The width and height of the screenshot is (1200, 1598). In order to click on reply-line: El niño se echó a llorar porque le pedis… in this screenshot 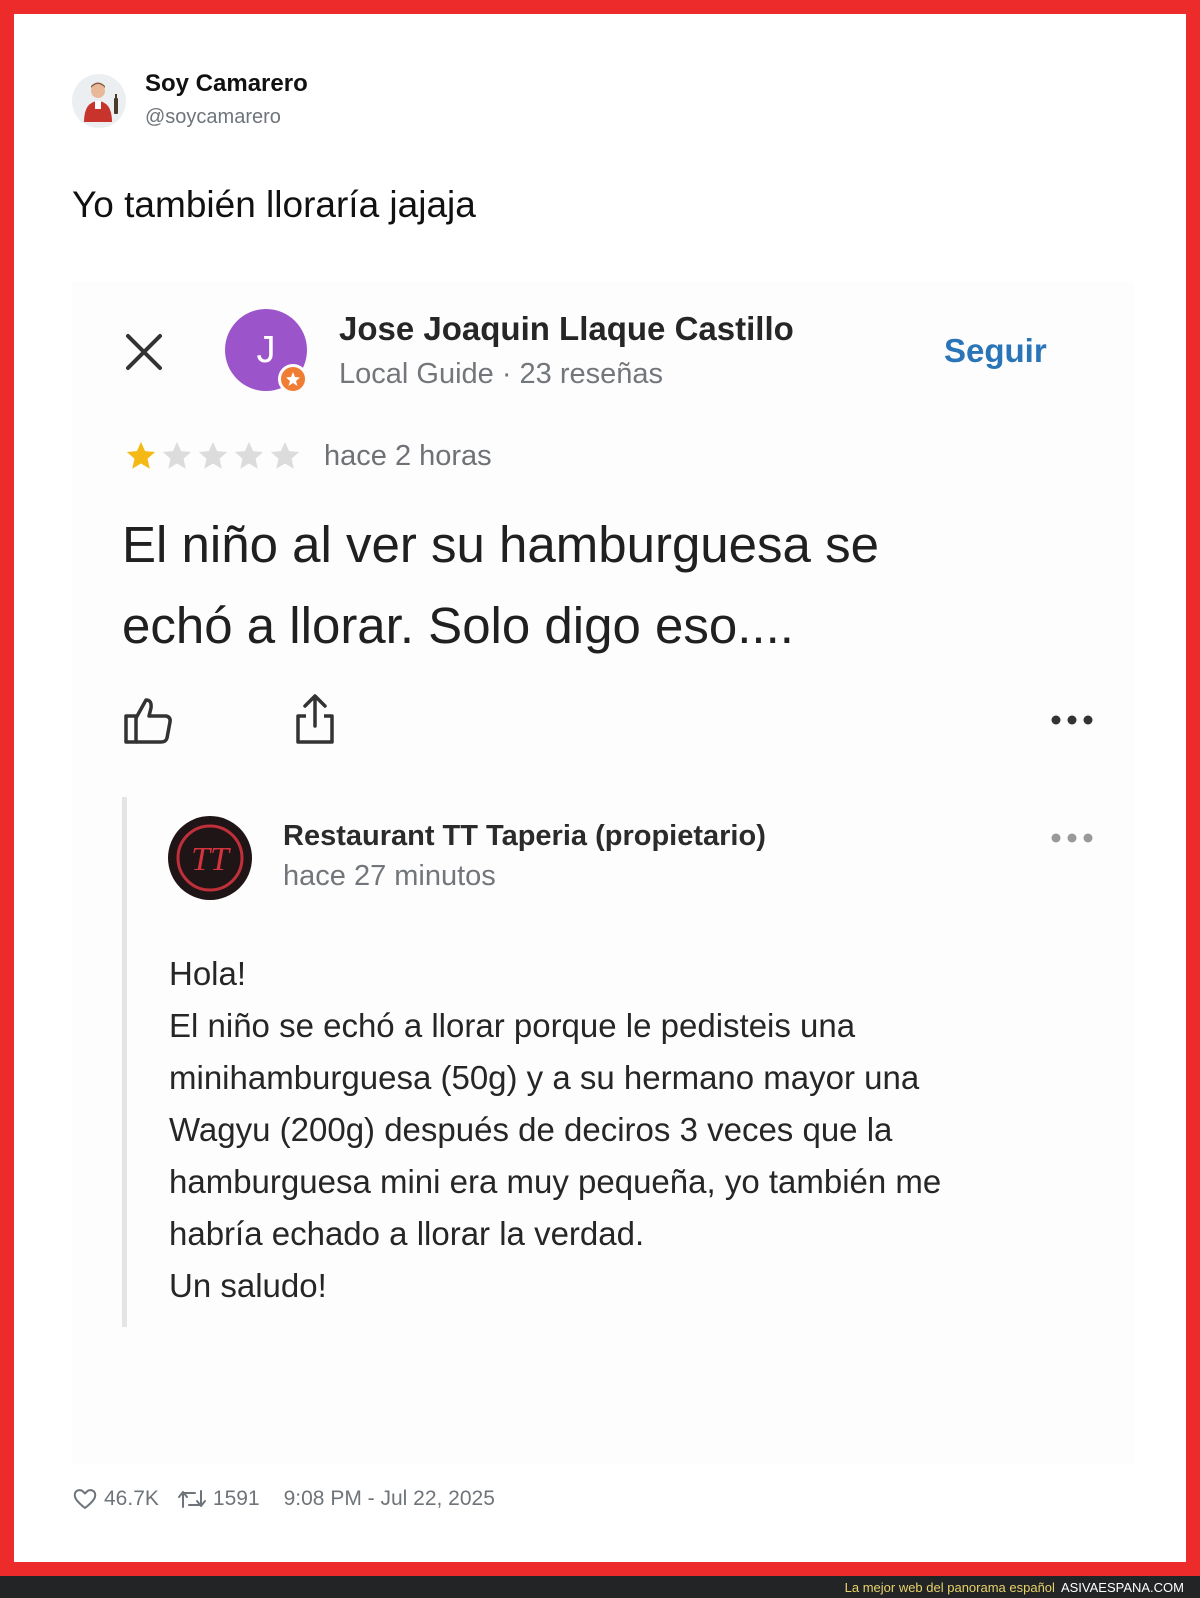, I will do `click(512, 1025)`.